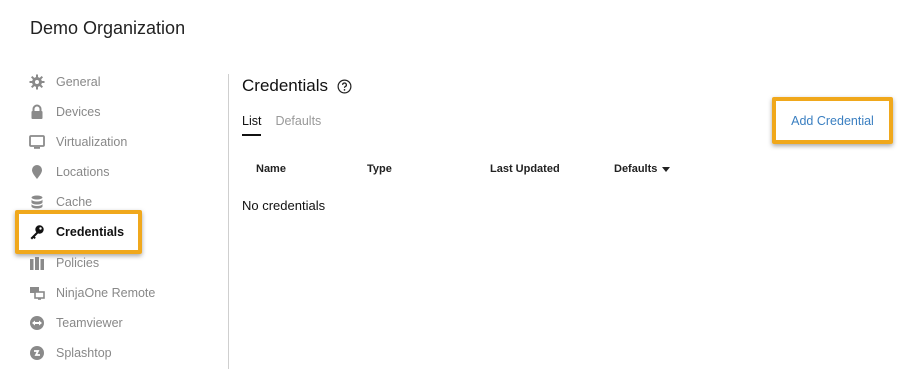  What do you see at coordinates (271, 169) in the screenshot?
I see `column-header-name: Name` at bounding box center [271, 169].